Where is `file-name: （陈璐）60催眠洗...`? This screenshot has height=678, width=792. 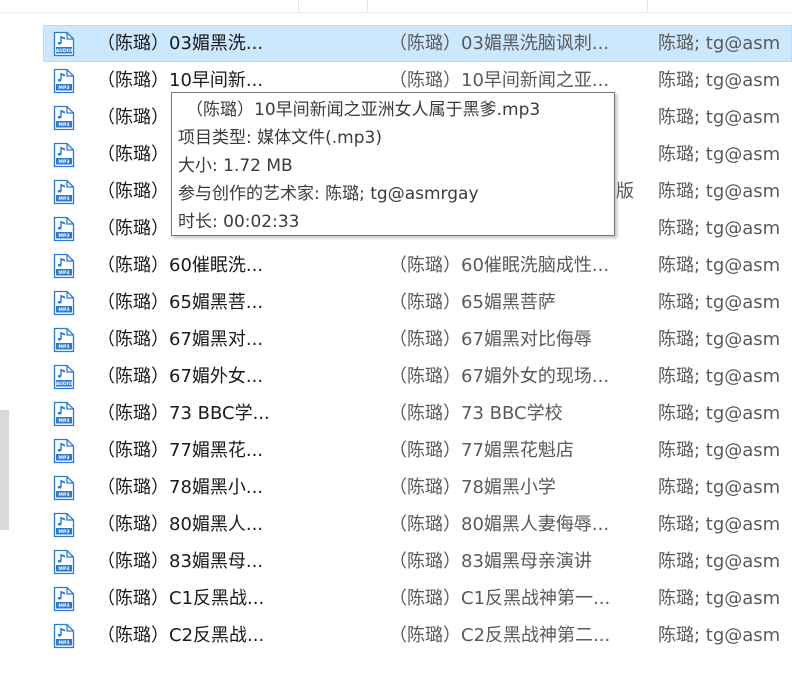 file-name: （陈璐）60催眠洗... is located at coordinates (180, 265).